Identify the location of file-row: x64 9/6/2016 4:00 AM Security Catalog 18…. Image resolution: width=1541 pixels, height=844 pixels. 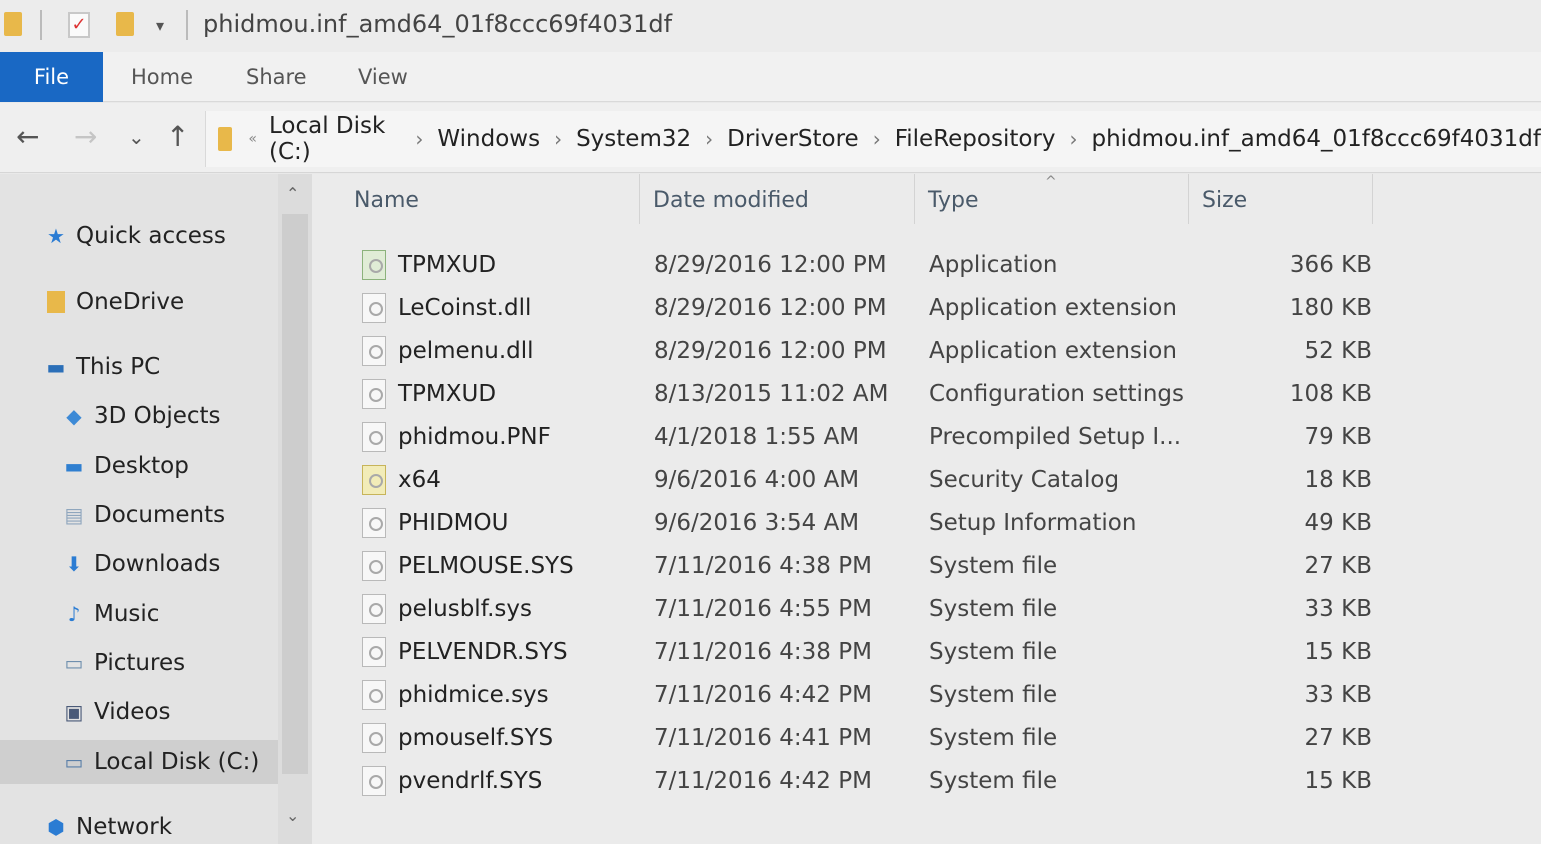
(862, 480).